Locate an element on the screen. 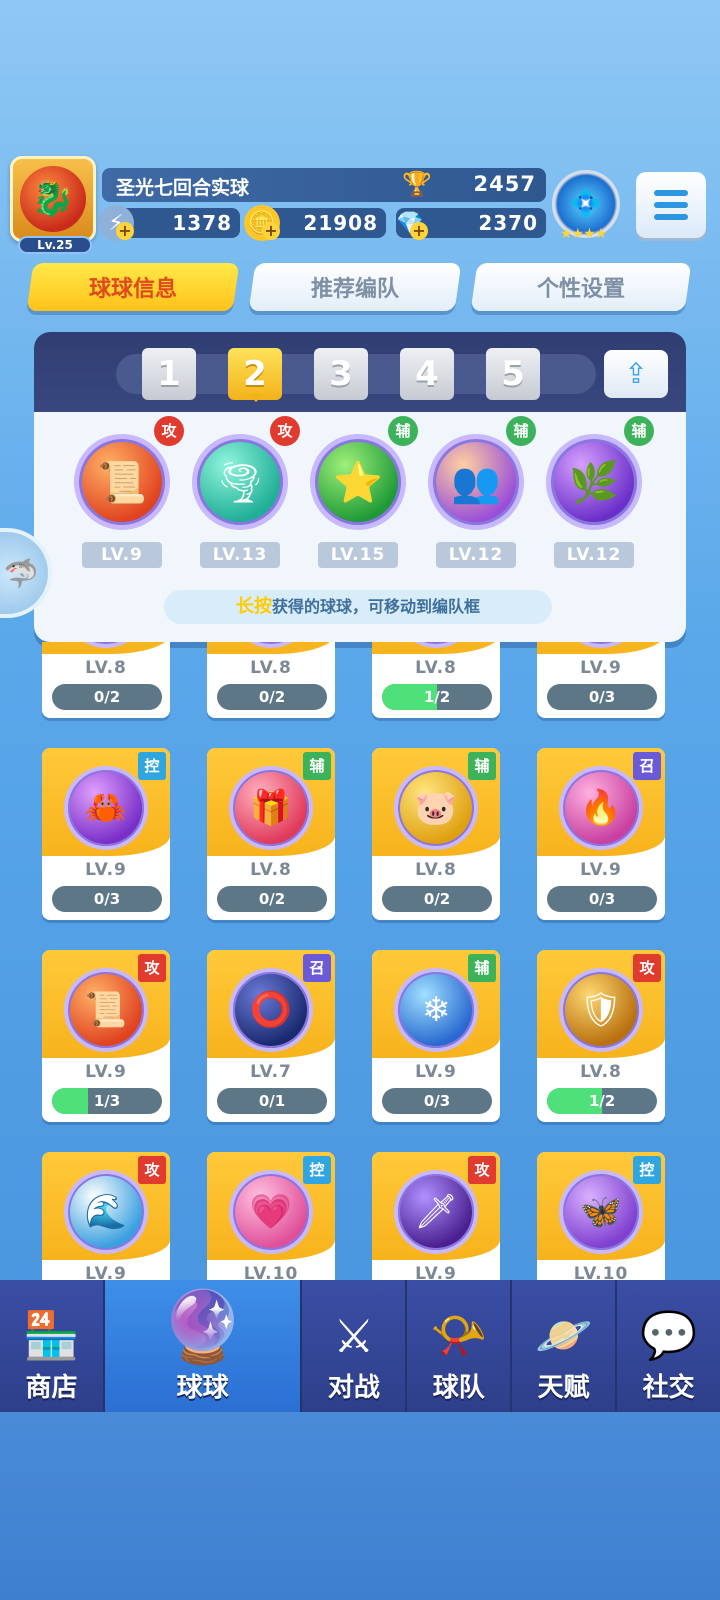 Image resolution: width=720 pixels, height=1600 pixels. nav-battle: ⚔ 对战 is located at coordinates (355, 1346).